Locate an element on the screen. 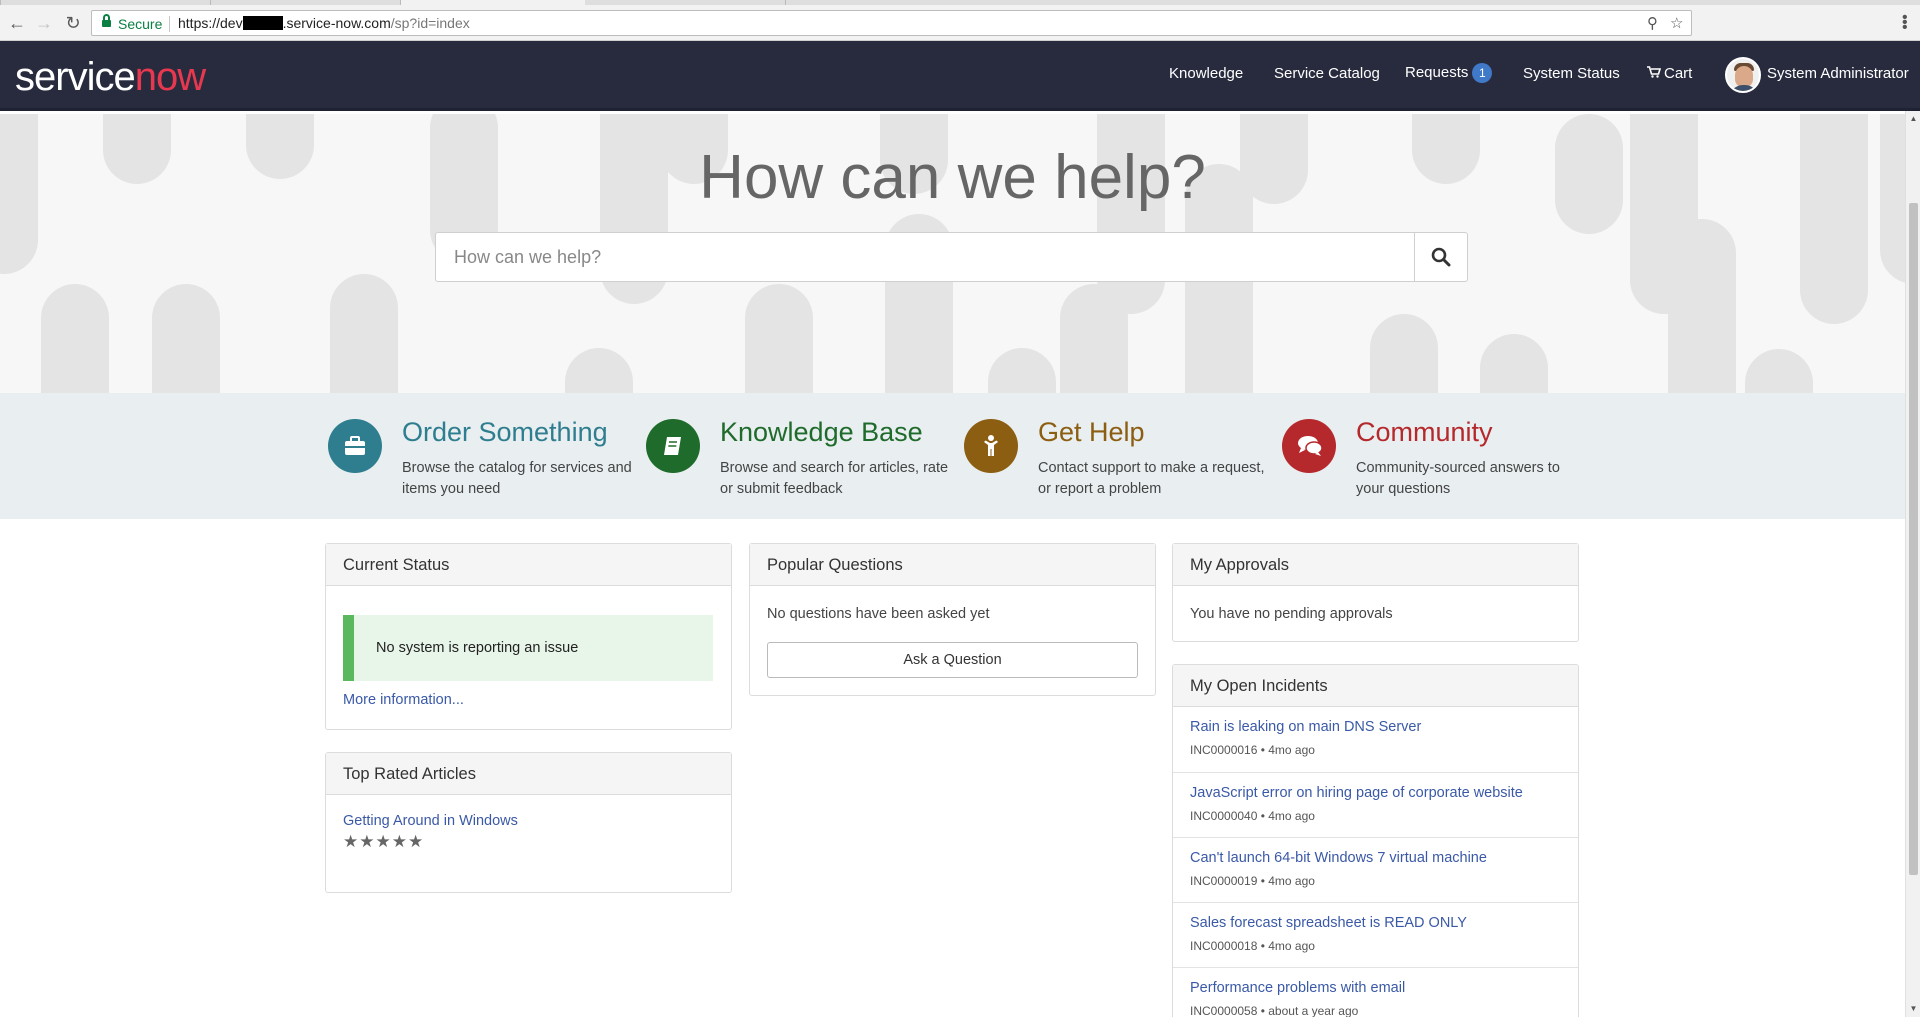 Image resolution: width=1920 pixels, height=1017 pixels. quick-link-title: Get Help is located at coordinates (1091, 432).